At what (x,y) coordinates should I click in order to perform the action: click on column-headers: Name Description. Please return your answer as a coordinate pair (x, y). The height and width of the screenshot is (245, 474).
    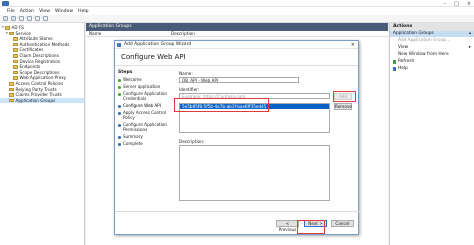
    Looking at the image, I should click on (237, 34).